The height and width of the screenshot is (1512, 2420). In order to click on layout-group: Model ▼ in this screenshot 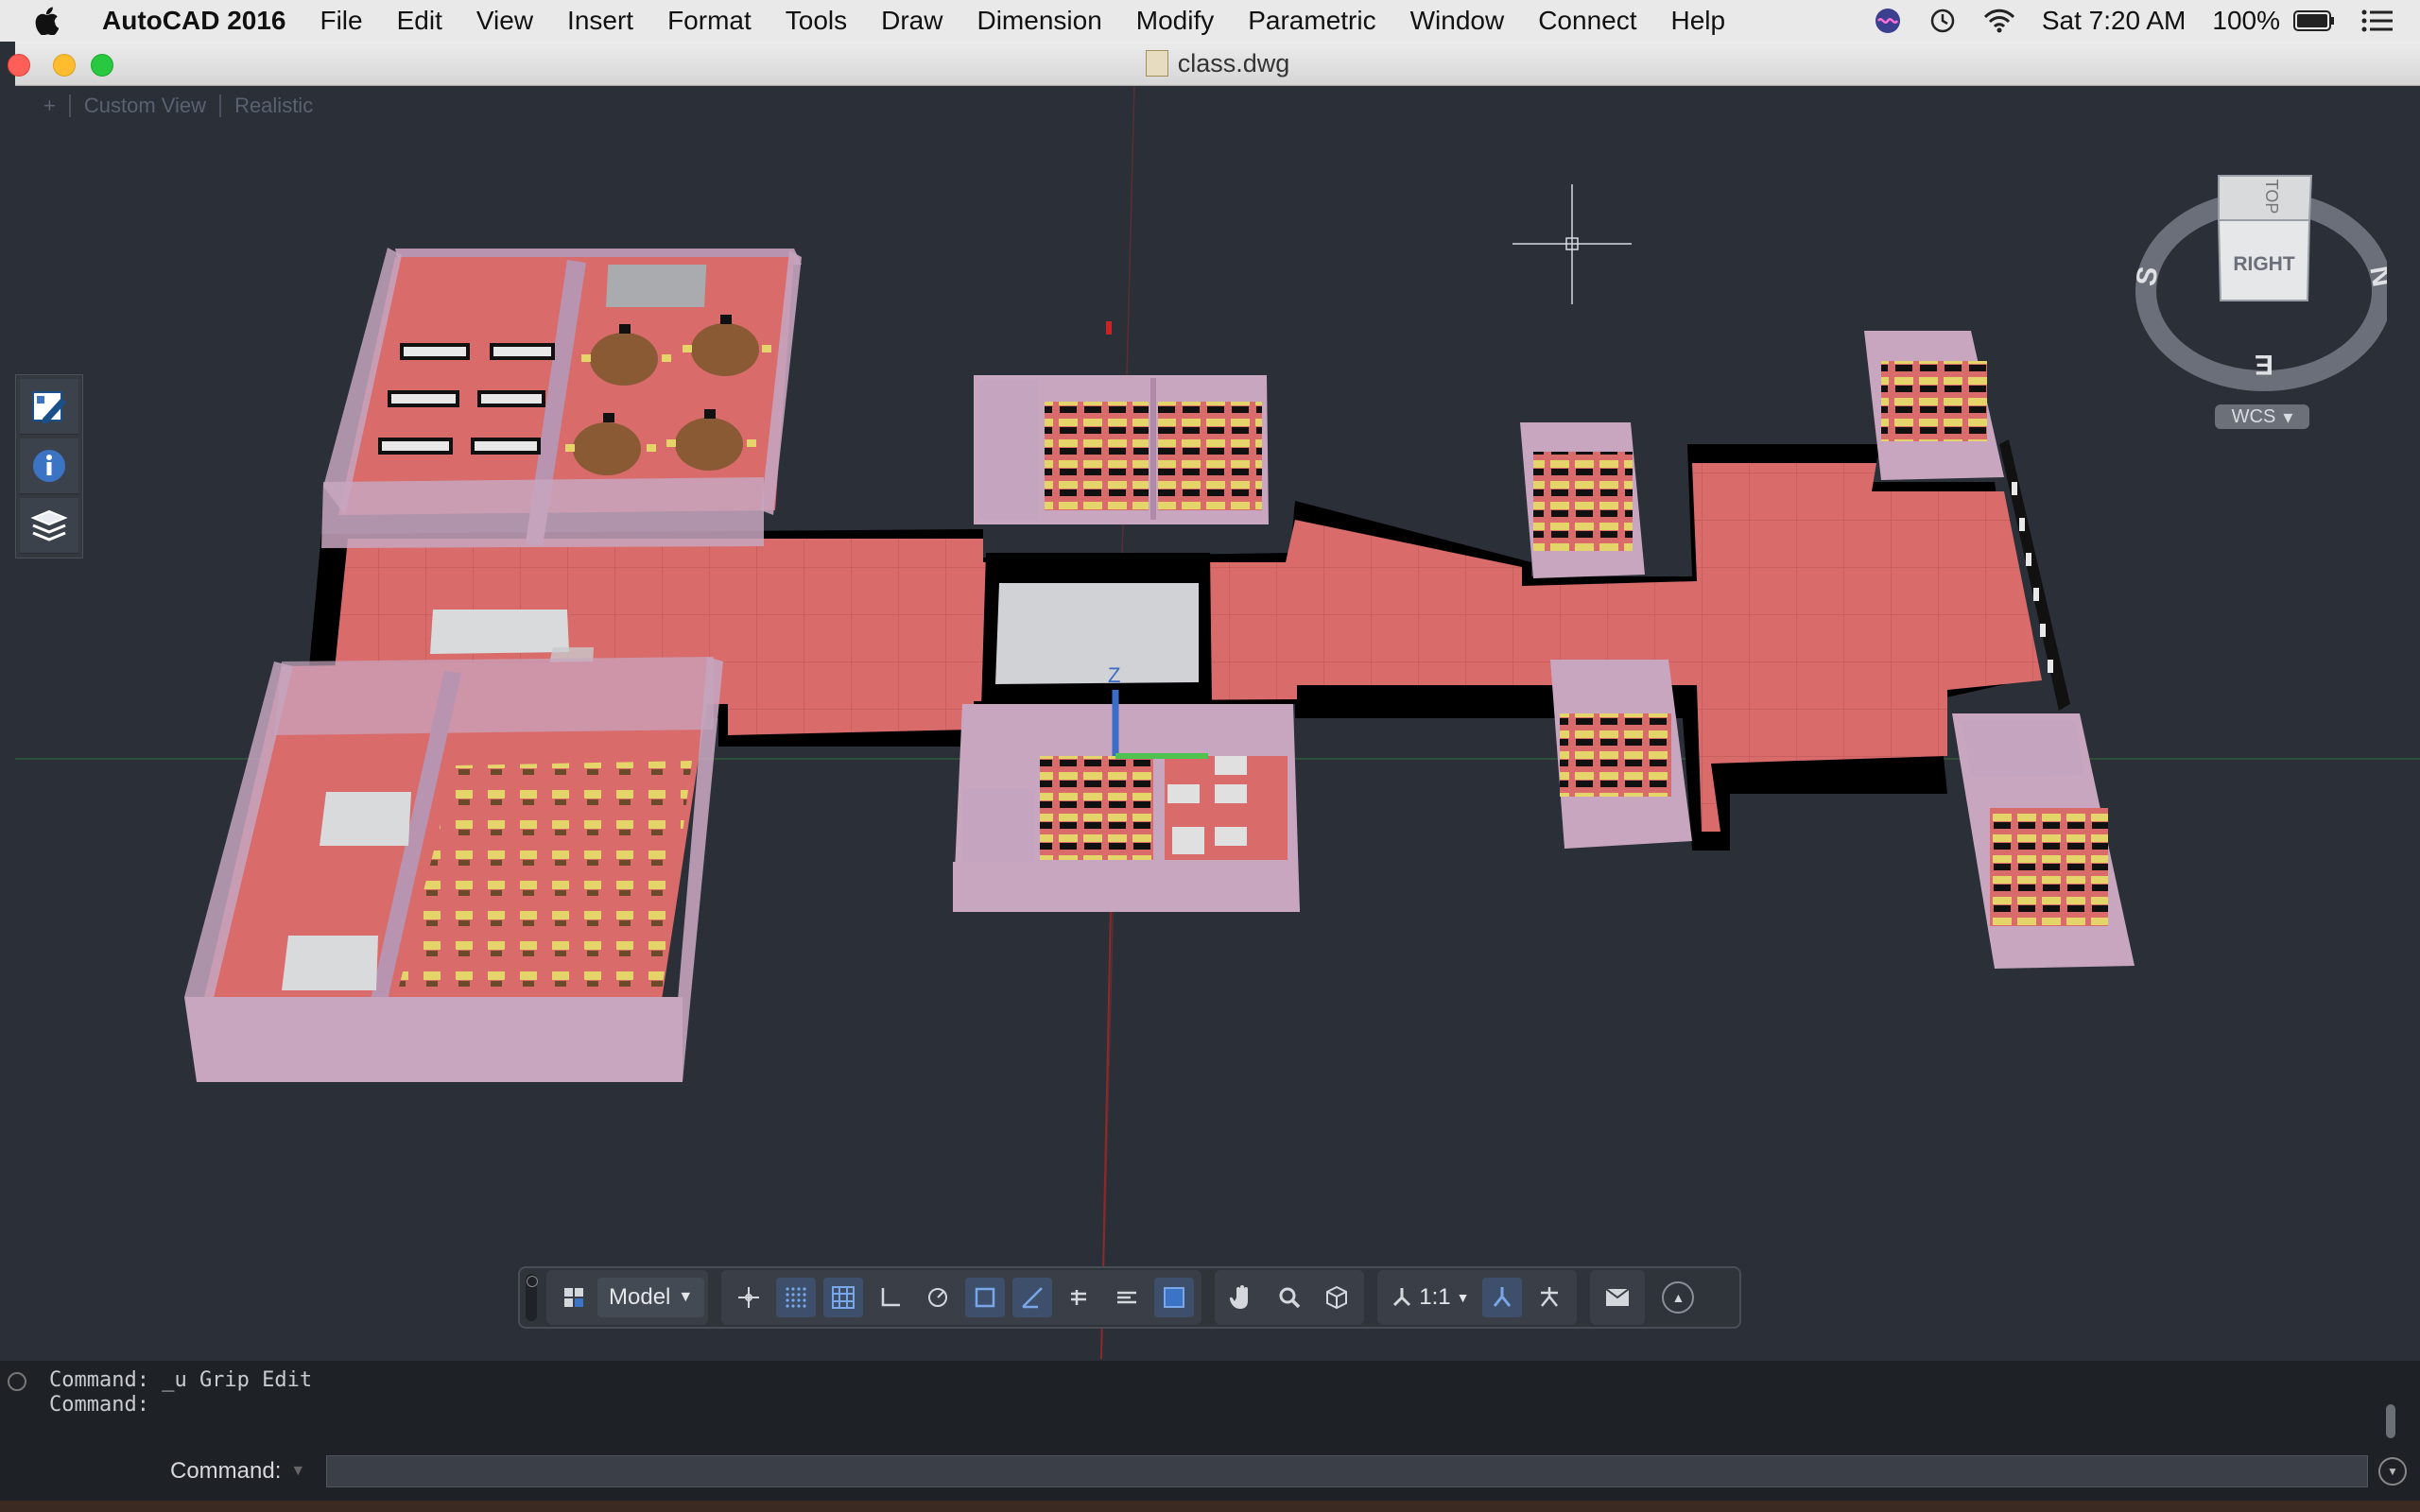, I will do `click(627, 1297)`.